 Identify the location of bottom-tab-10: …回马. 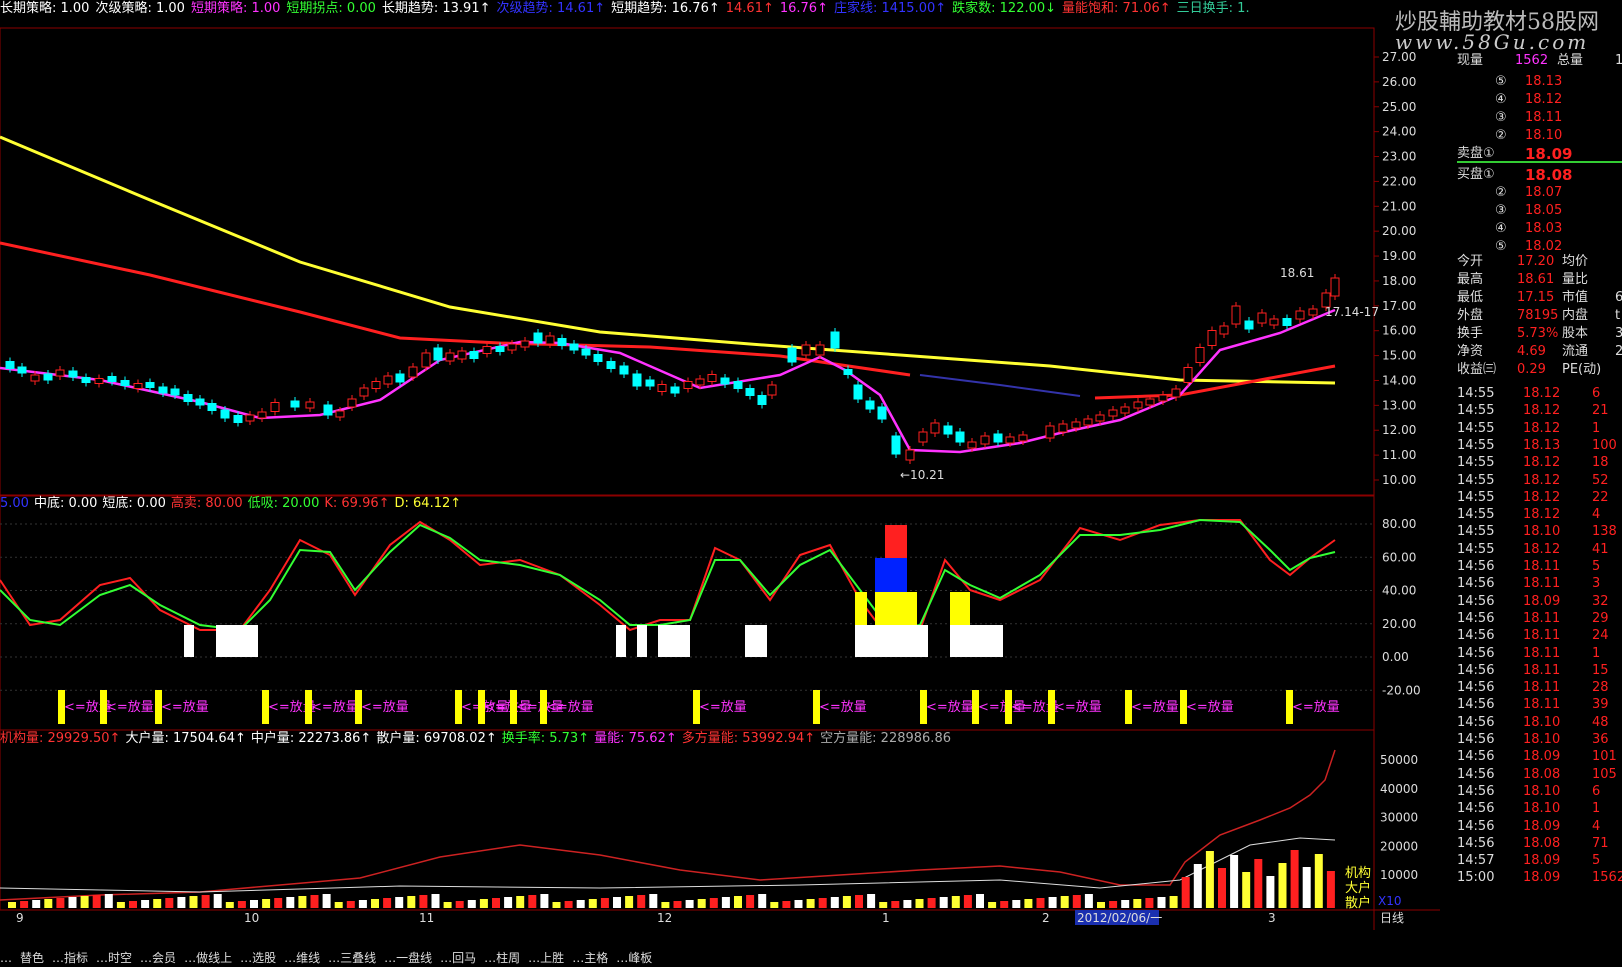
(458, 958).